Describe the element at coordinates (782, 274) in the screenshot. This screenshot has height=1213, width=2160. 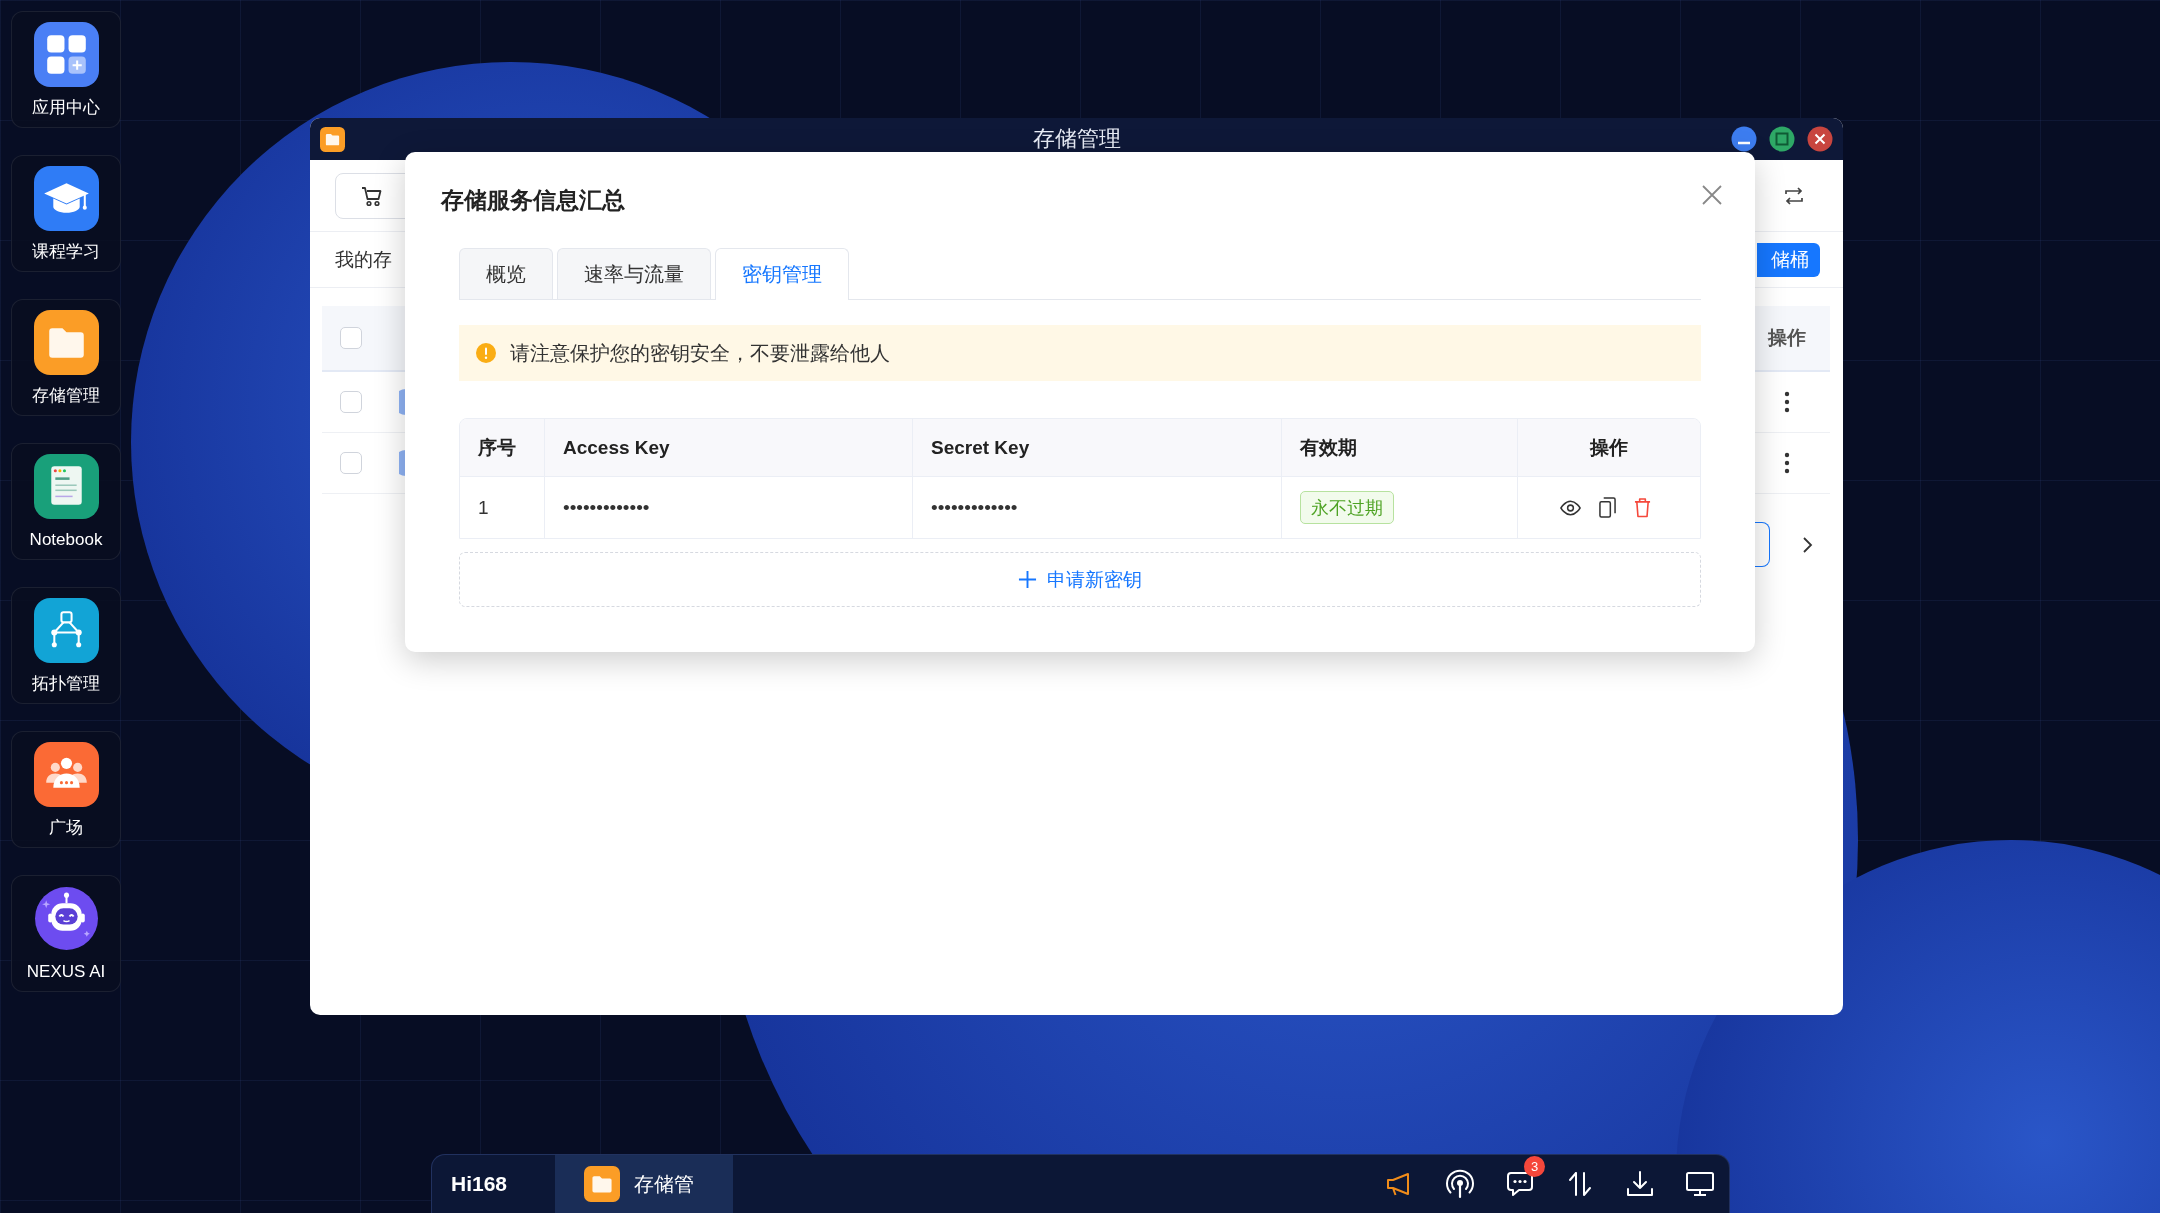
I see `tab: 密钥管理` at that location.